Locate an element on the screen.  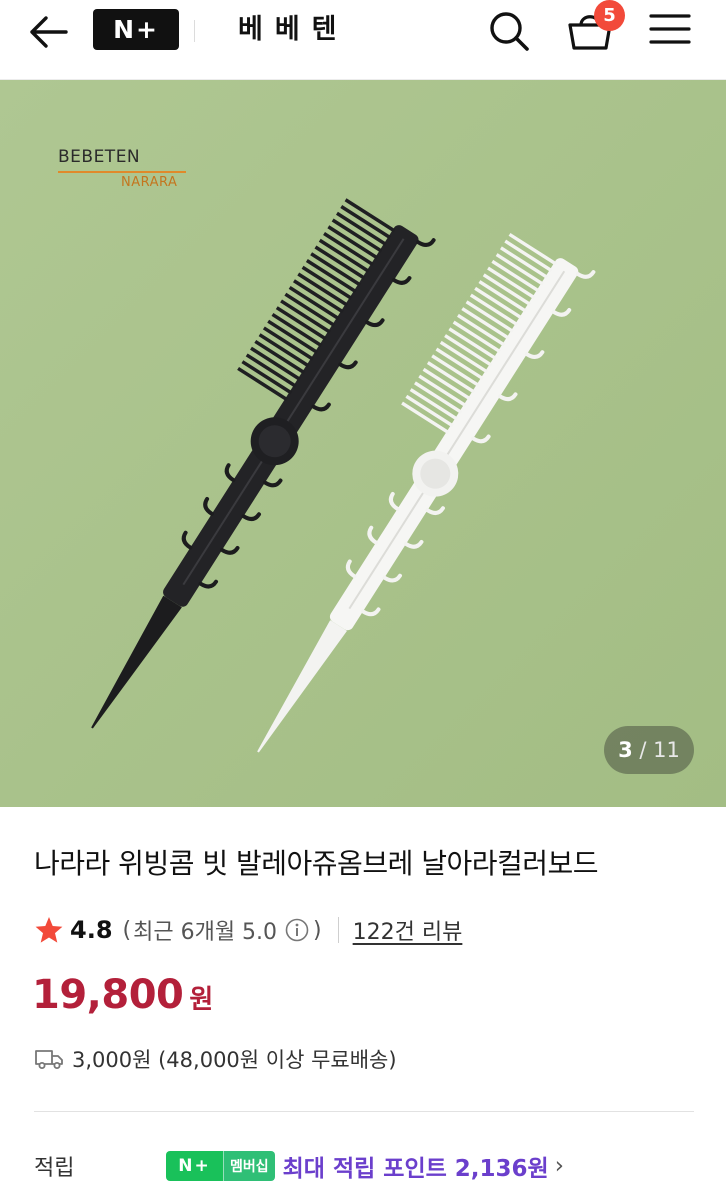
search-icon is located at coordinates (509, 31).